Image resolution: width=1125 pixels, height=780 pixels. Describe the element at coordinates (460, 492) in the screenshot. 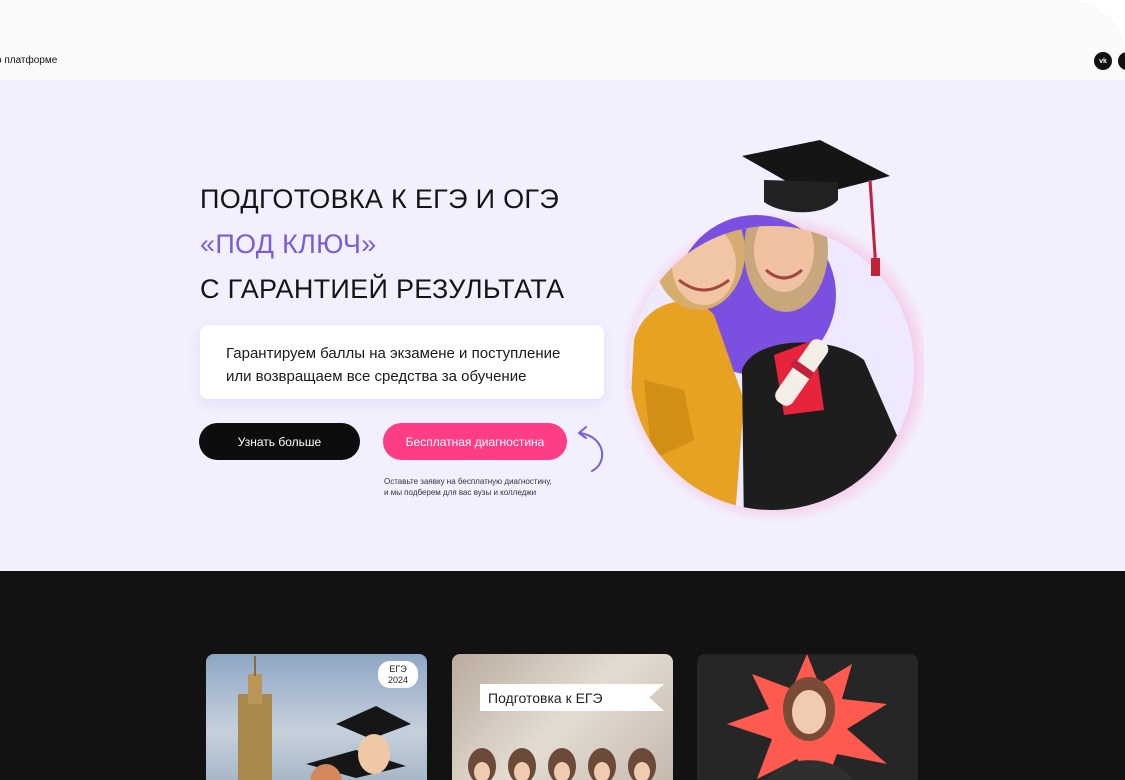

I see `note-line2: и мы подберем для вас вузы и колледжи` at that location.